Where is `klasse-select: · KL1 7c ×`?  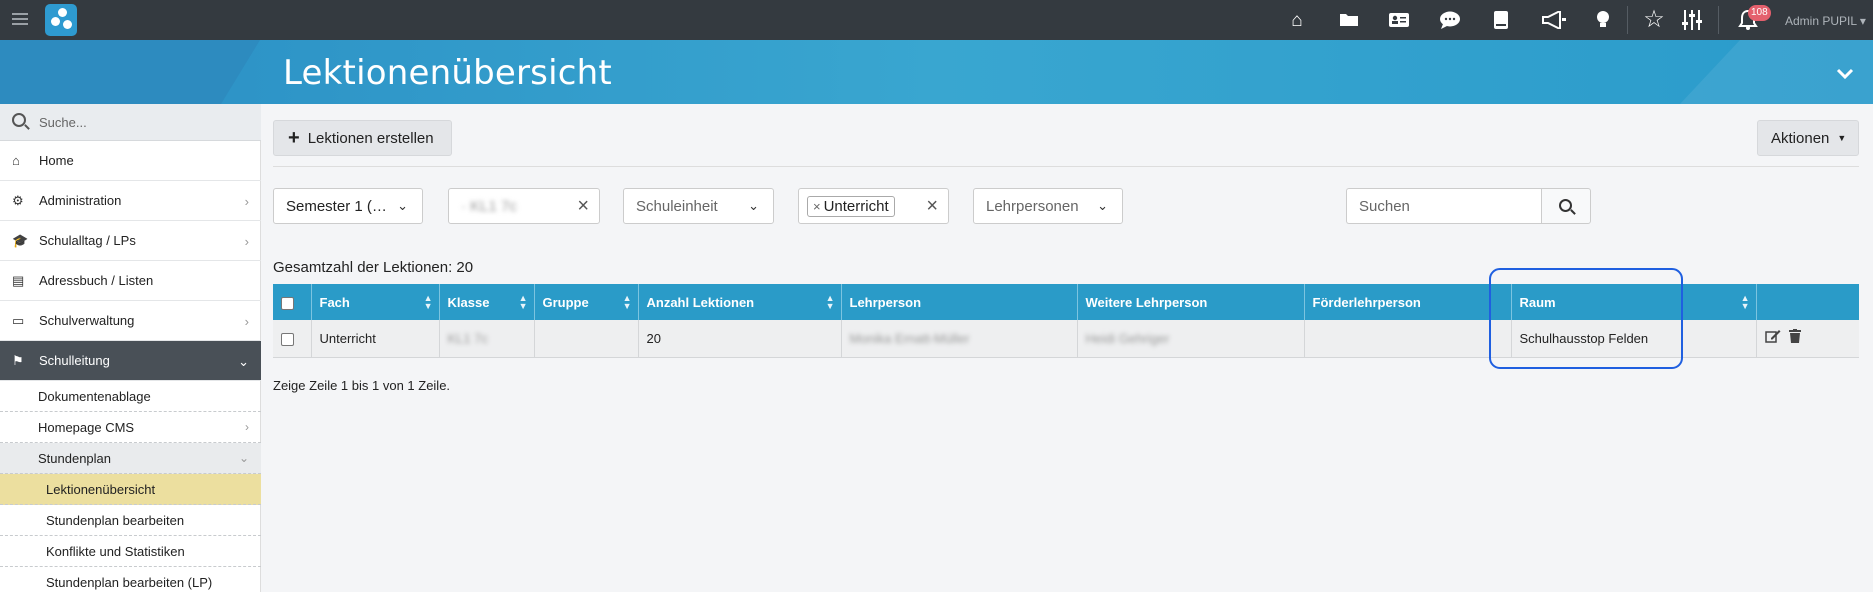 klasse-select: · KL1 7c × is located at coordinates (524, 206).